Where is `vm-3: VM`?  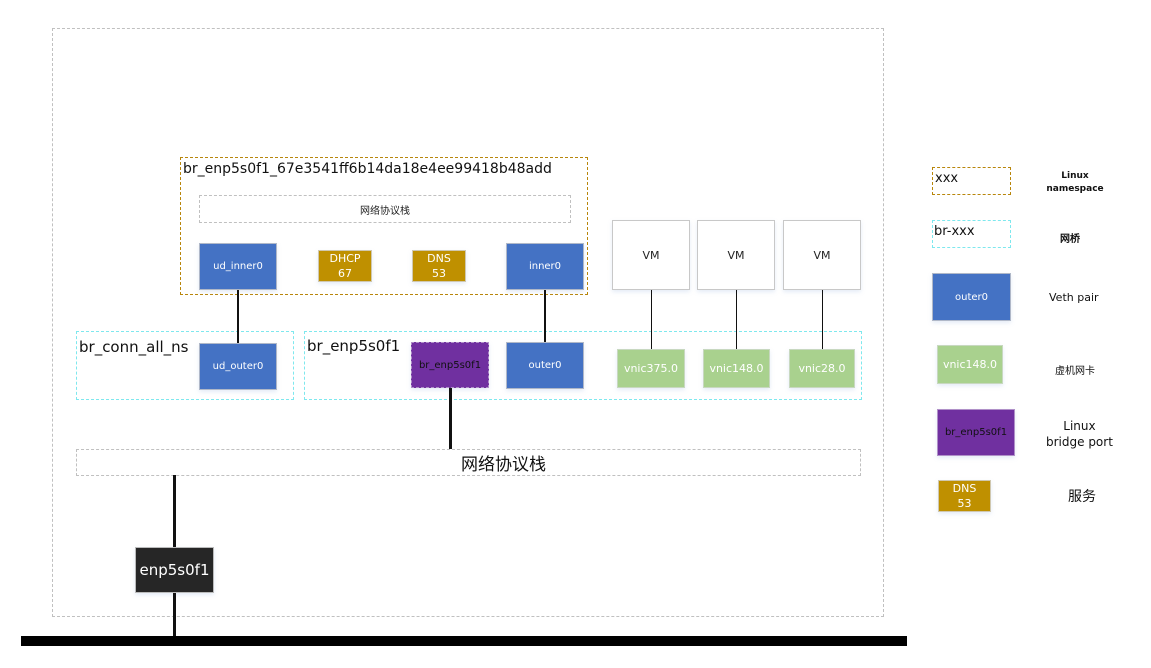
vm-3: VM is located at coordinates (822, 255).